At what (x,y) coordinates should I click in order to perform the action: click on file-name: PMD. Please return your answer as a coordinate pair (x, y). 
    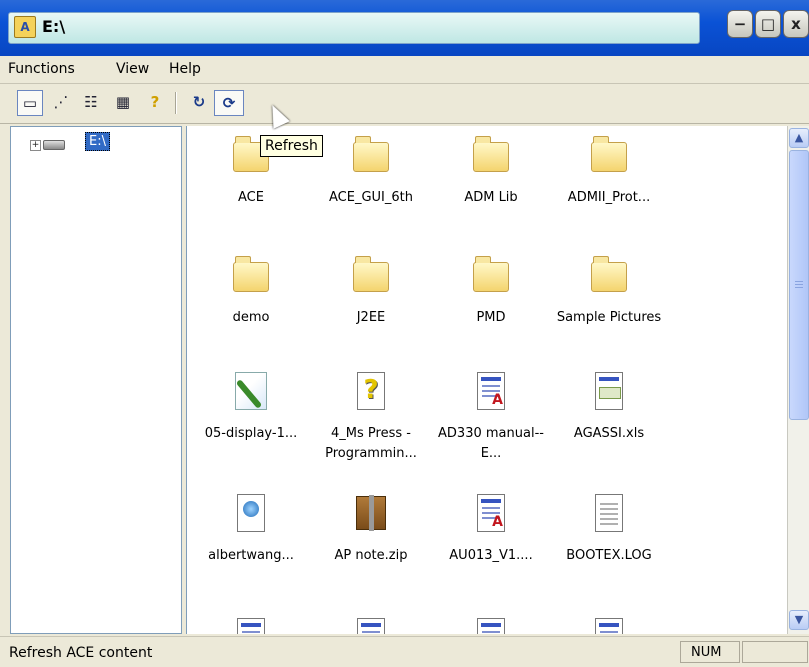
    Looking at the image, I should click on (491, 317).